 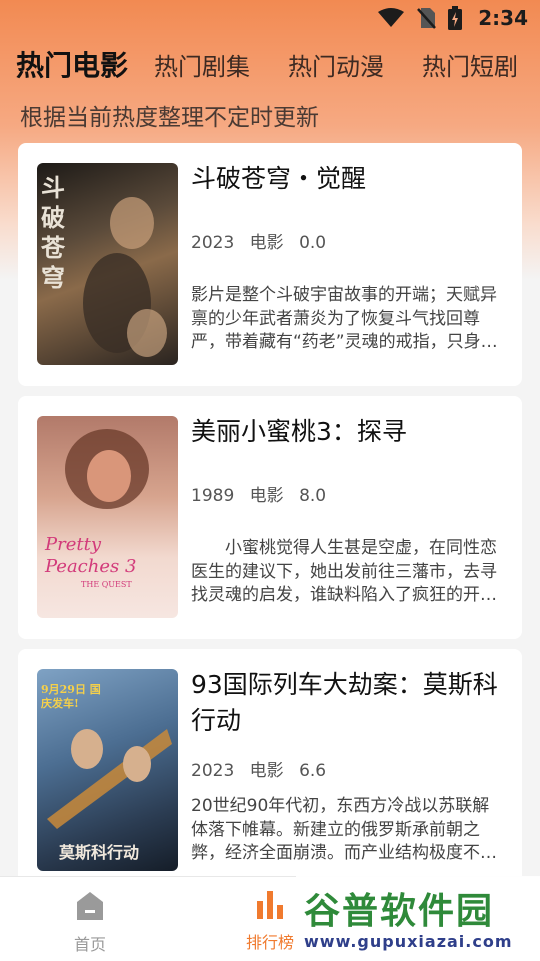 I want to click on wifi-icon, so click(x=391, y=17).